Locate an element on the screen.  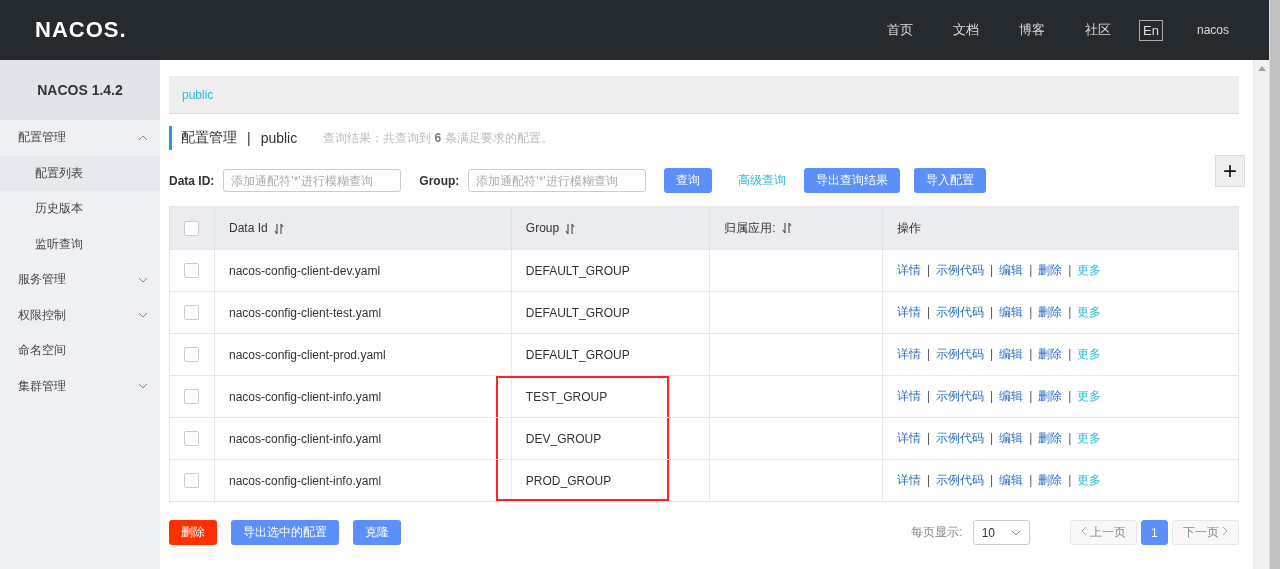
scroll-up-icon is located at coordinates (1261, 68).